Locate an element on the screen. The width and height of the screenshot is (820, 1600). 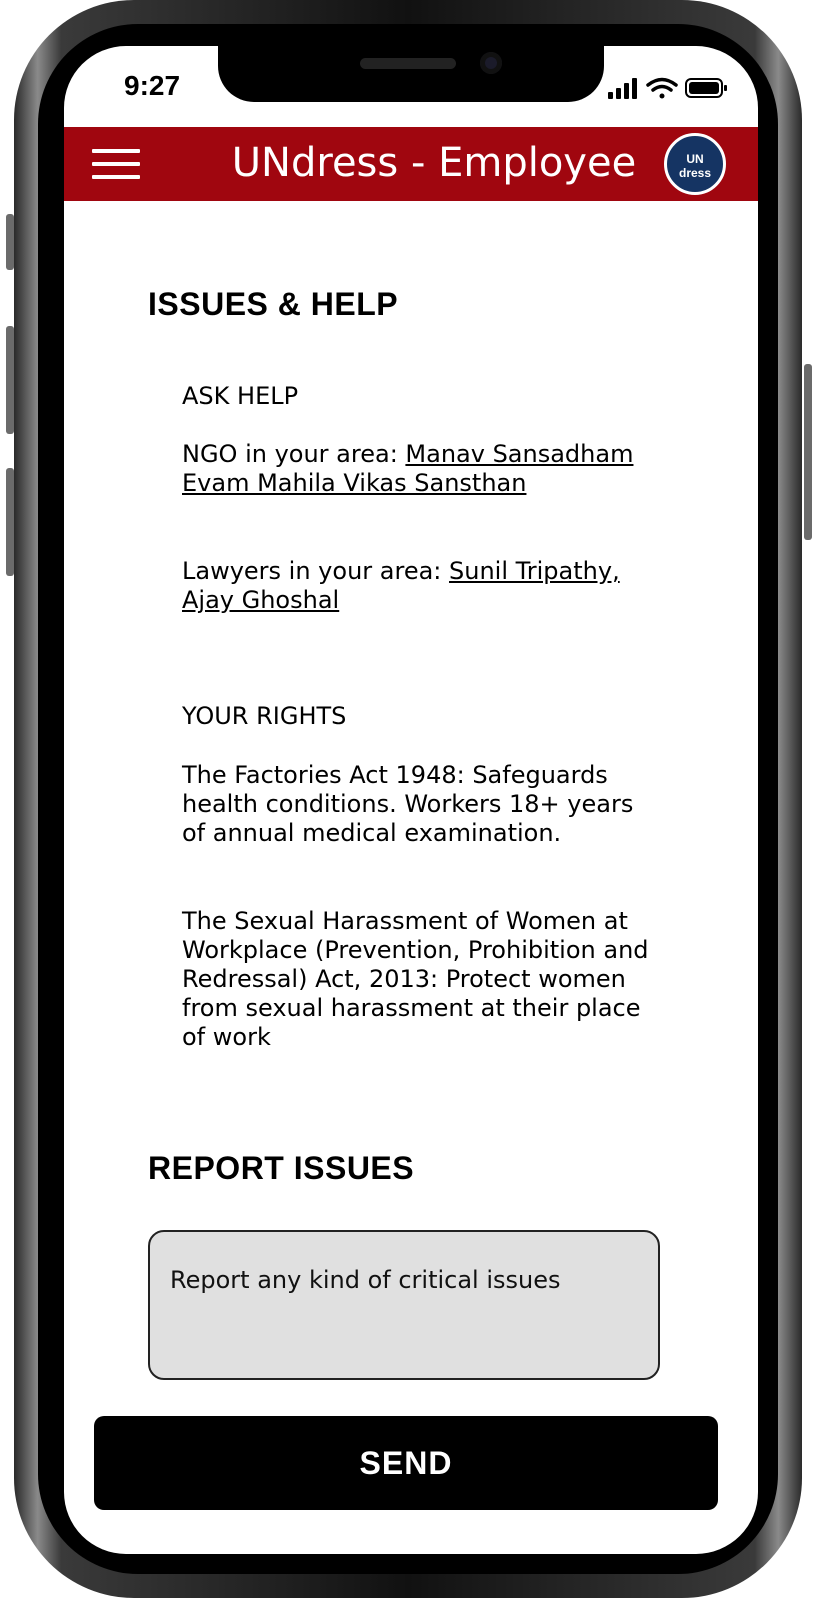
your-rights-heading: YOUR RIGHTS is located at coordinates (264, 716).